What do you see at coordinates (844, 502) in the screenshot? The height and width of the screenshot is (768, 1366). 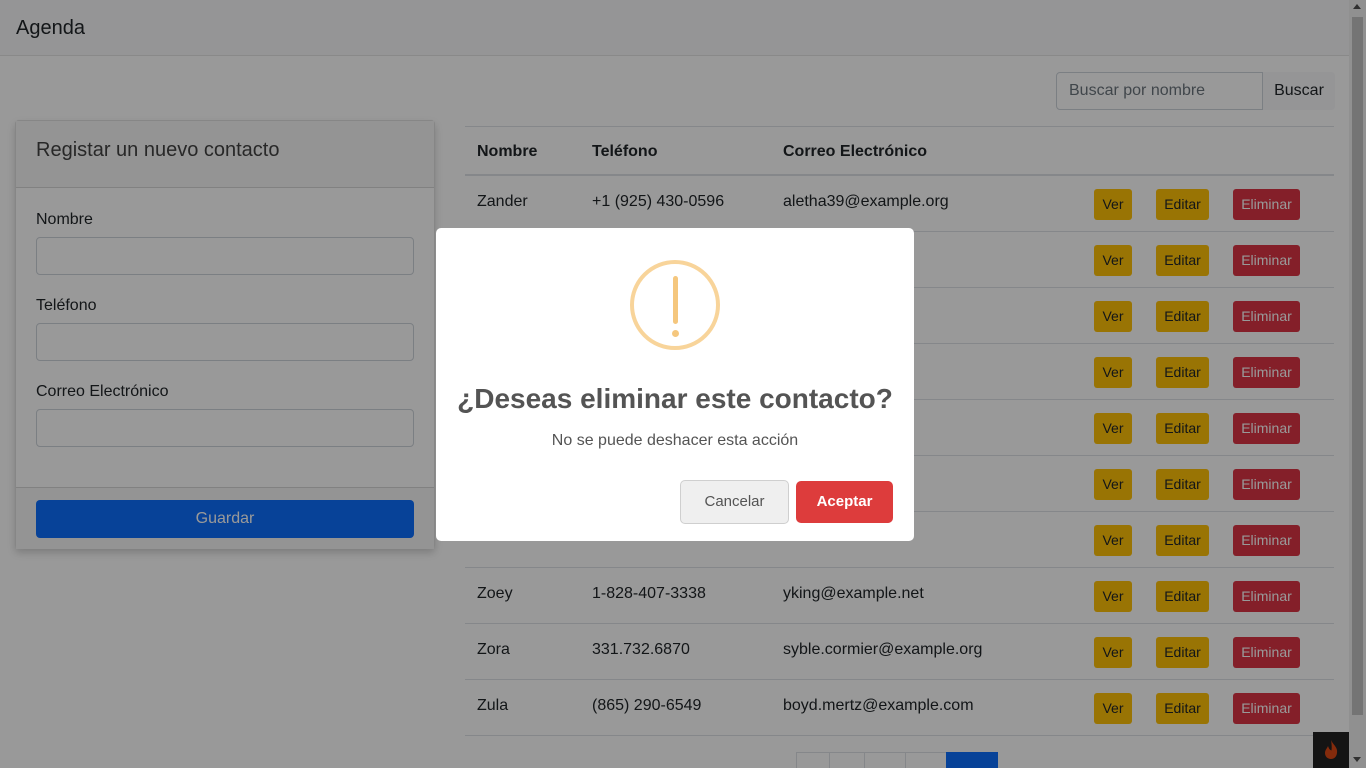 I see `accept-button: Aceptar` at bounding box center [844, 502].